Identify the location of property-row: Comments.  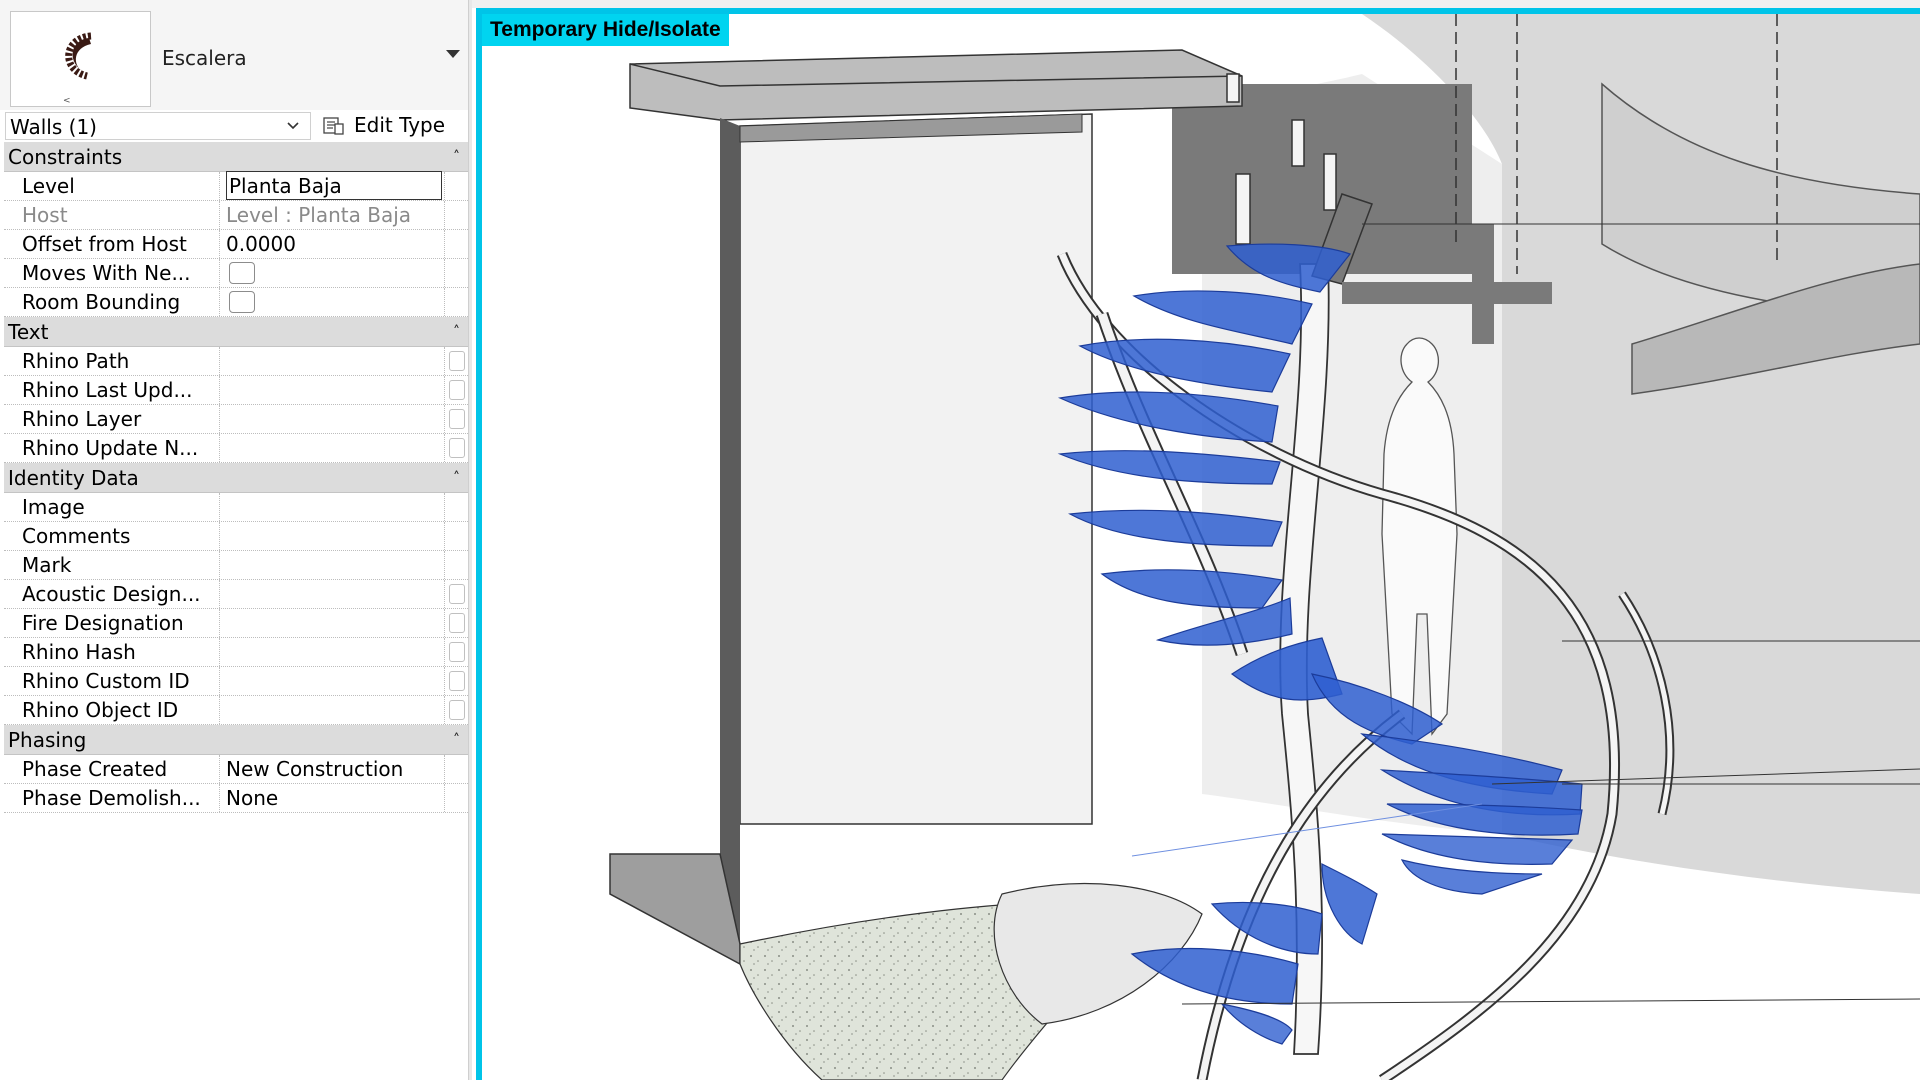
(236, 536).